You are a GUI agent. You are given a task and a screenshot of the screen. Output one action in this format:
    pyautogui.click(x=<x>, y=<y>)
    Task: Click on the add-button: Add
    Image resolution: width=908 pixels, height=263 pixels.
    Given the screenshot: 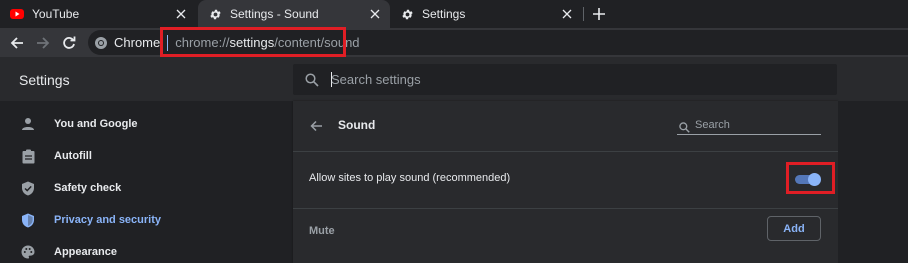 What is the action you would take?
    pyautogui.click(x=794, y=228)
    